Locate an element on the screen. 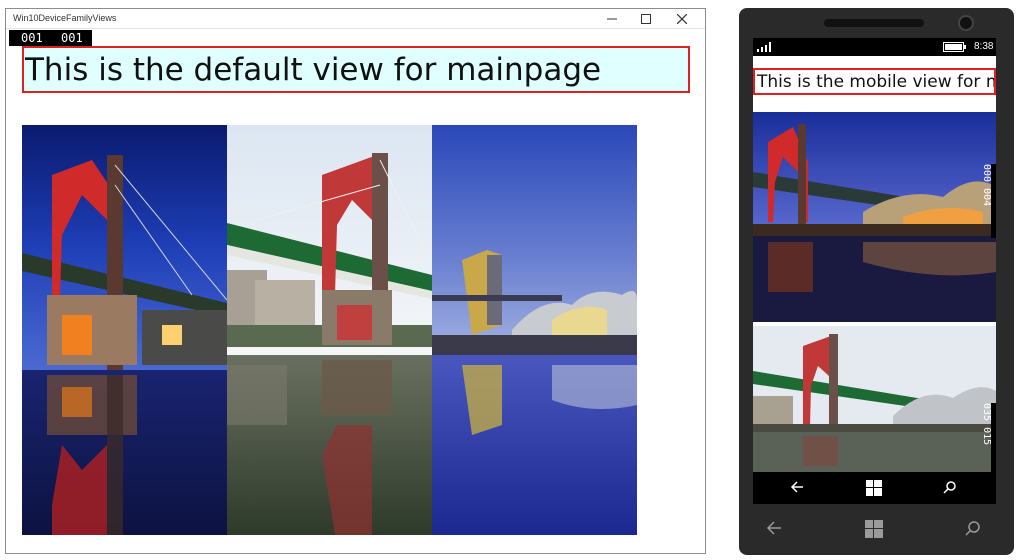  window-title: Win10DeviceFamilyViews is located at coordinates (65, 18).